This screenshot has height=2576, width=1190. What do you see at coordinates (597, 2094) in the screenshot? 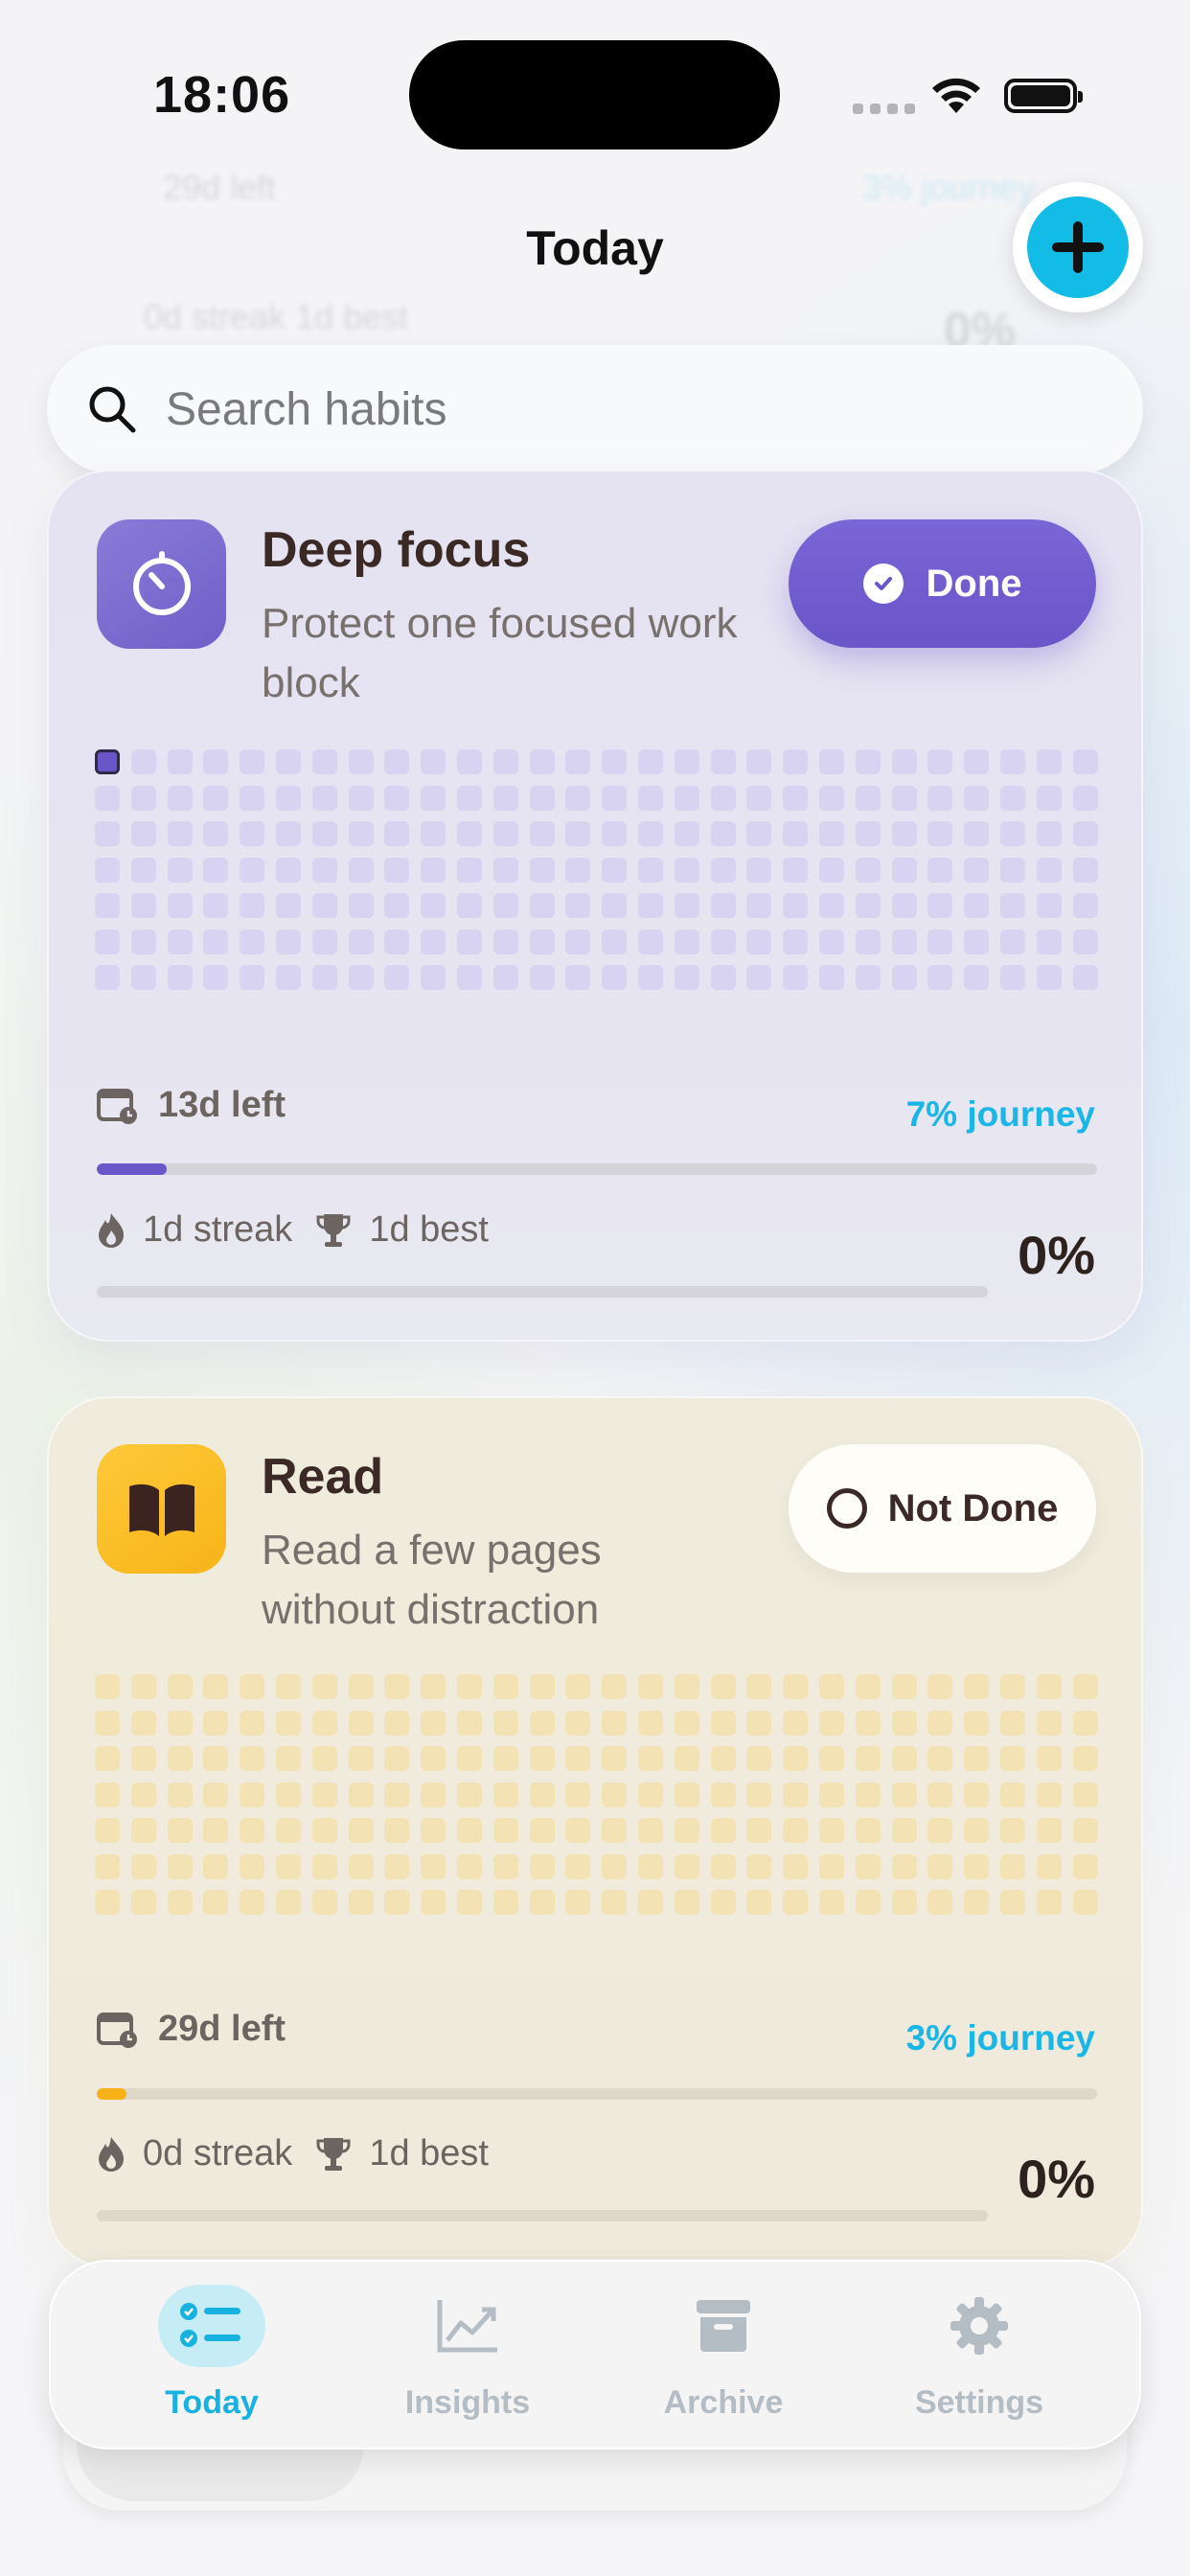
I see `journey-progress-bar` at bounding box center [597, 2094].